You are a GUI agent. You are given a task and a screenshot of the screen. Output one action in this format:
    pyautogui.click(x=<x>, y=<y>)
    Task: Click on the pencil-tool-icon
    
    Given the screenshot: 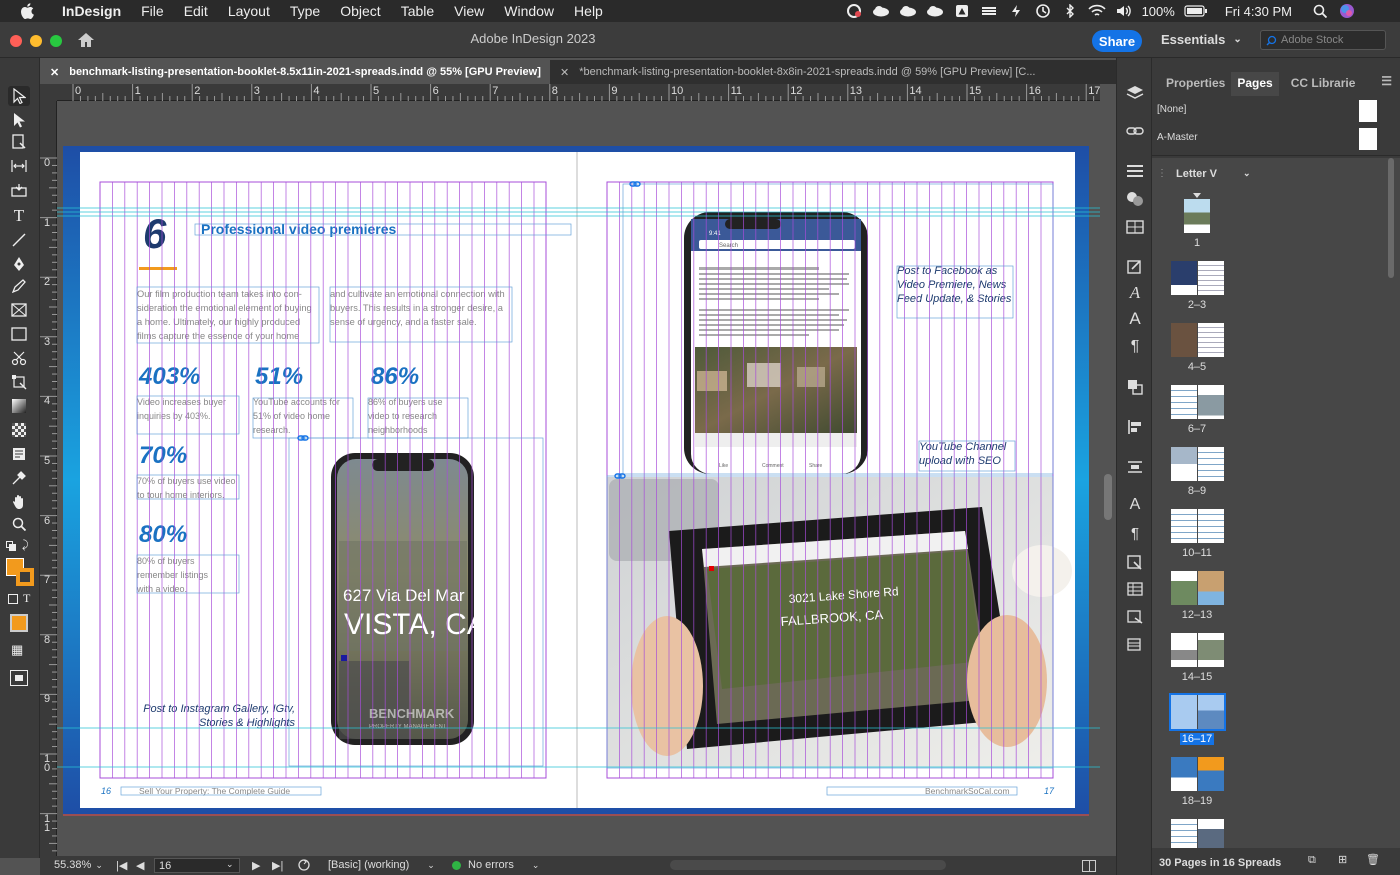 What is the action you would take?
    pyautogui.click(x=19, y=286)
    